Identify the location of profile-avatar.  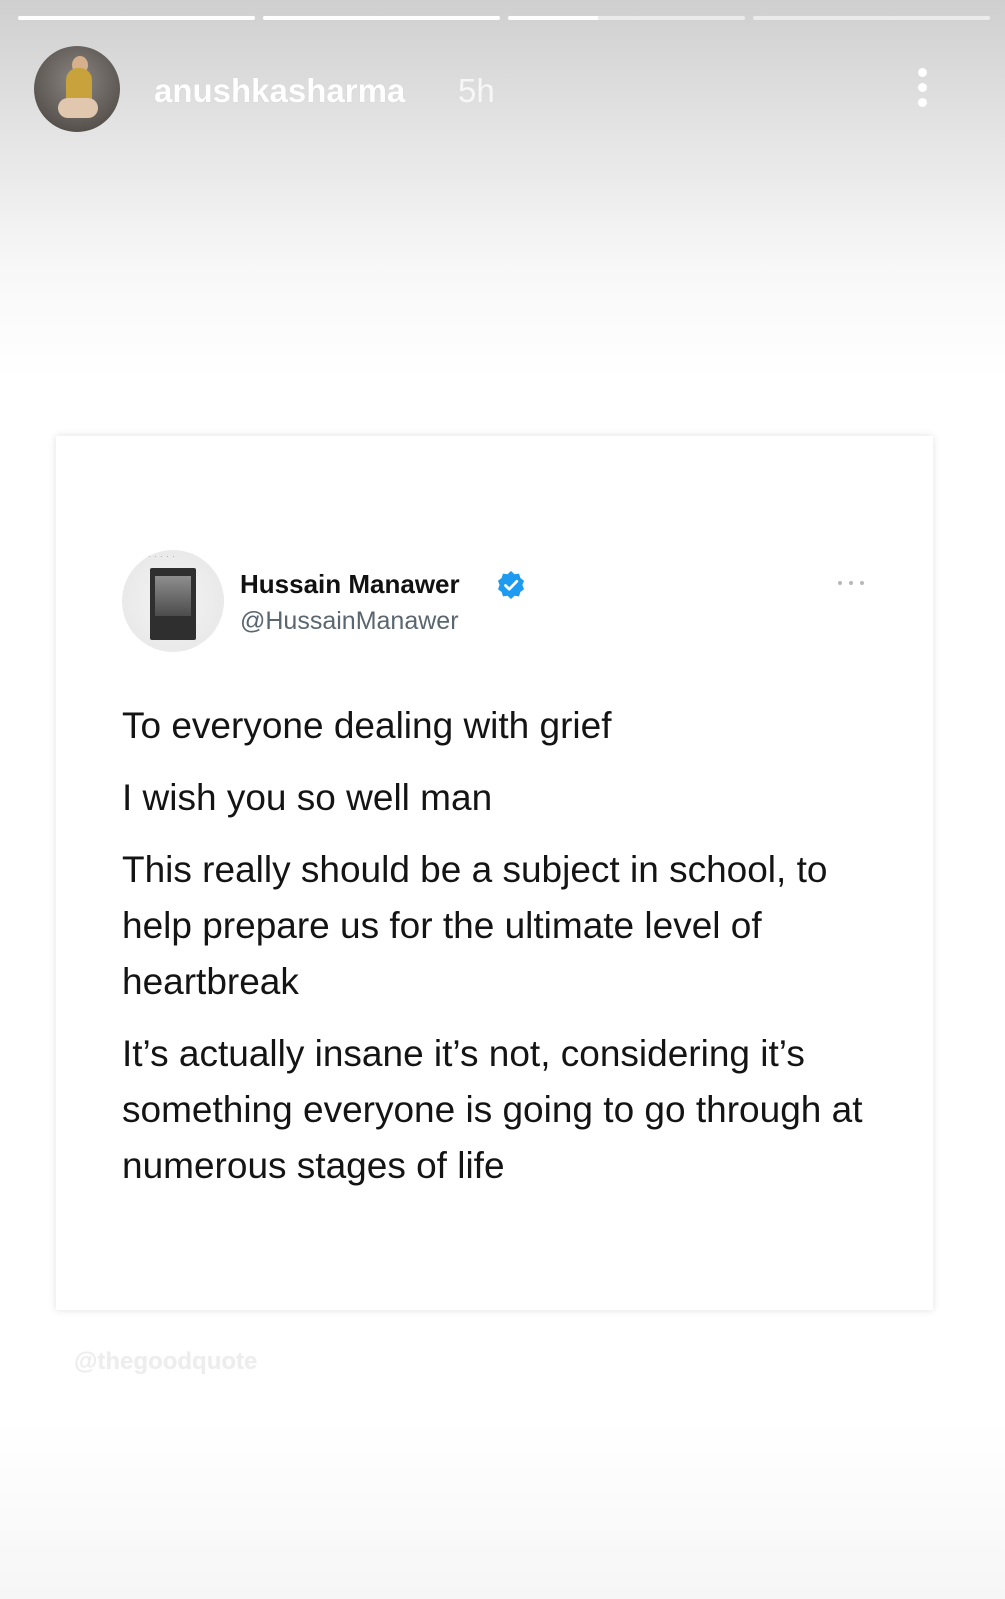
(77, 89).